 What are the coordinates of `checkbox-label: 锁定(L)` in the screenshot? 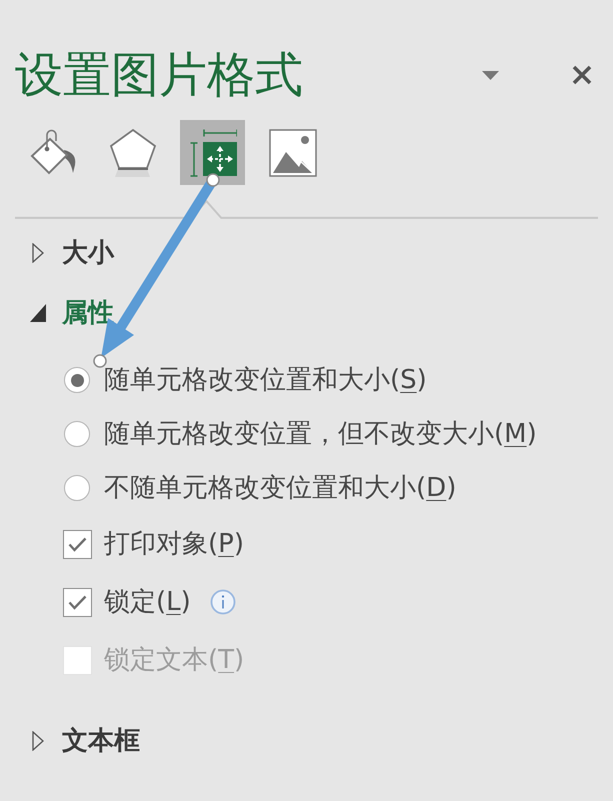 It's located at (147, 602).